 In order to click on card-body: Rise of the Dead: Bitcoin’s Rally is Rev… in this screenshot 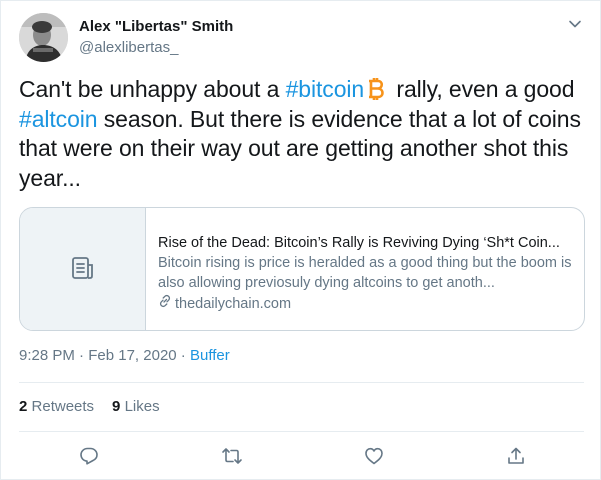, I will do `click(368, 273)`.